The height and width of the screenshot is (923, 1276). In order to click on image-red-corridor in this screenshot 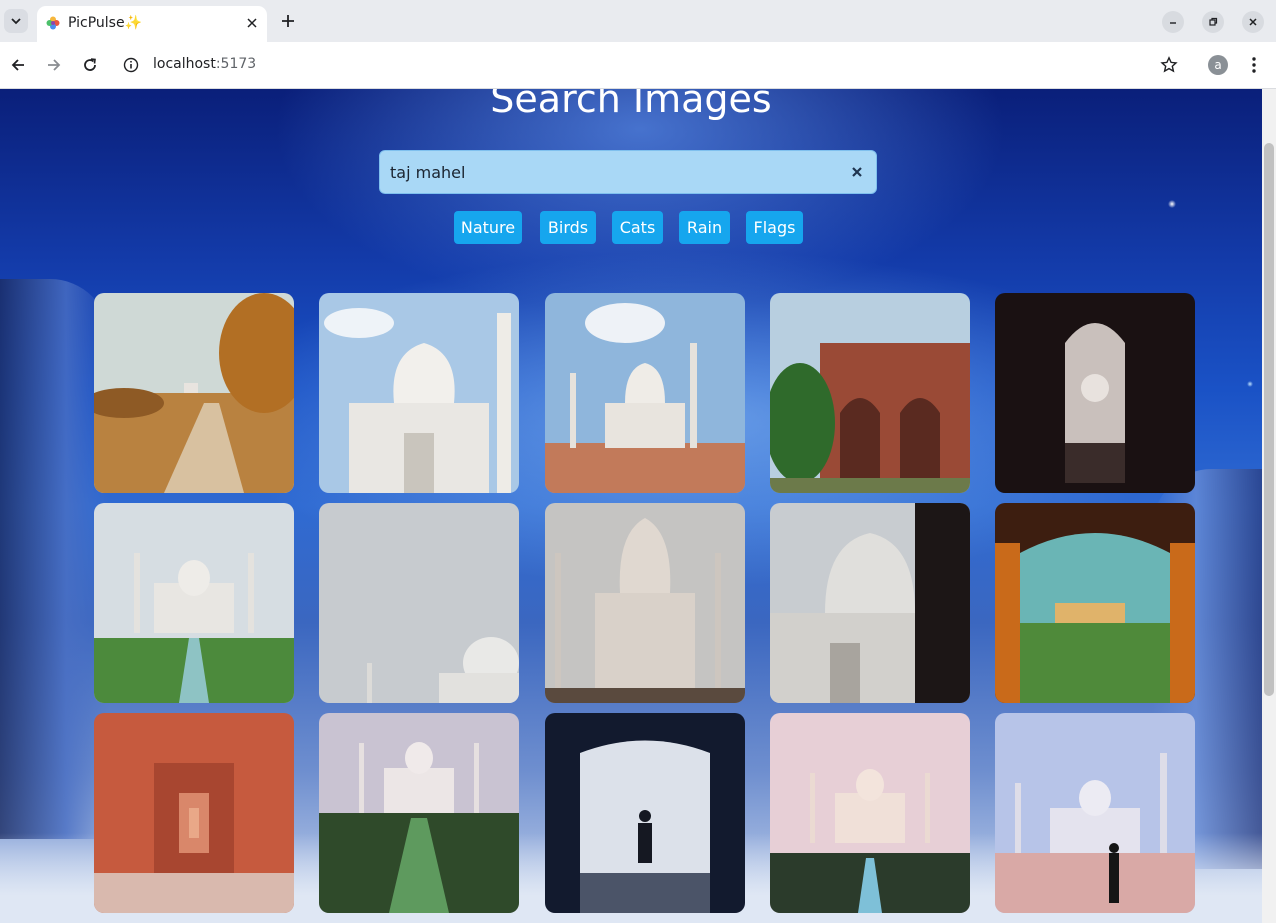, I will do `click(194, 813)`.